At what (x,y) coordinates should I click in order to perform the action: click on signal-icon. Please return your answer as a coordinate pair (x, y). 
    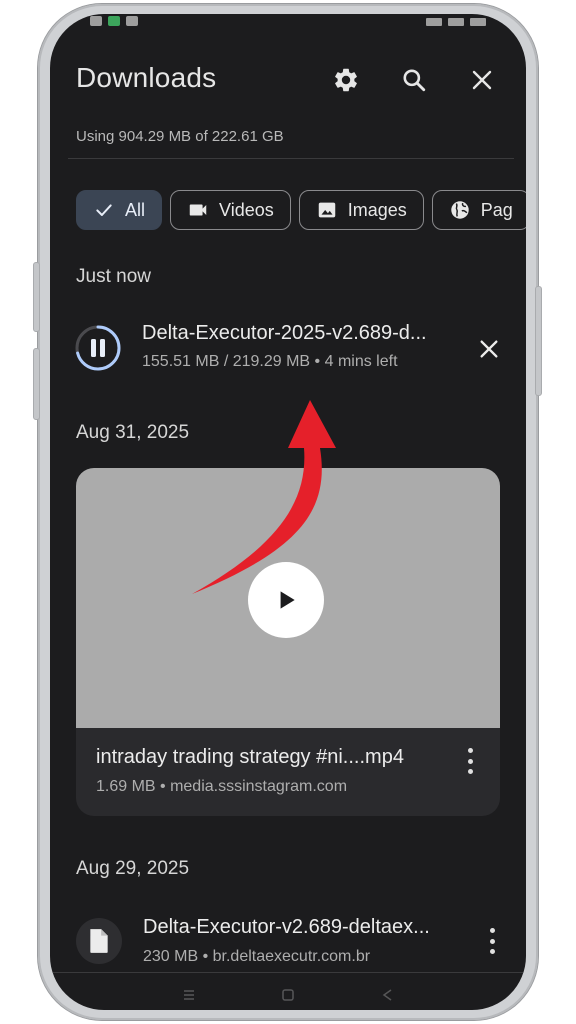
    Looking at the image, I should click on (456, 22).